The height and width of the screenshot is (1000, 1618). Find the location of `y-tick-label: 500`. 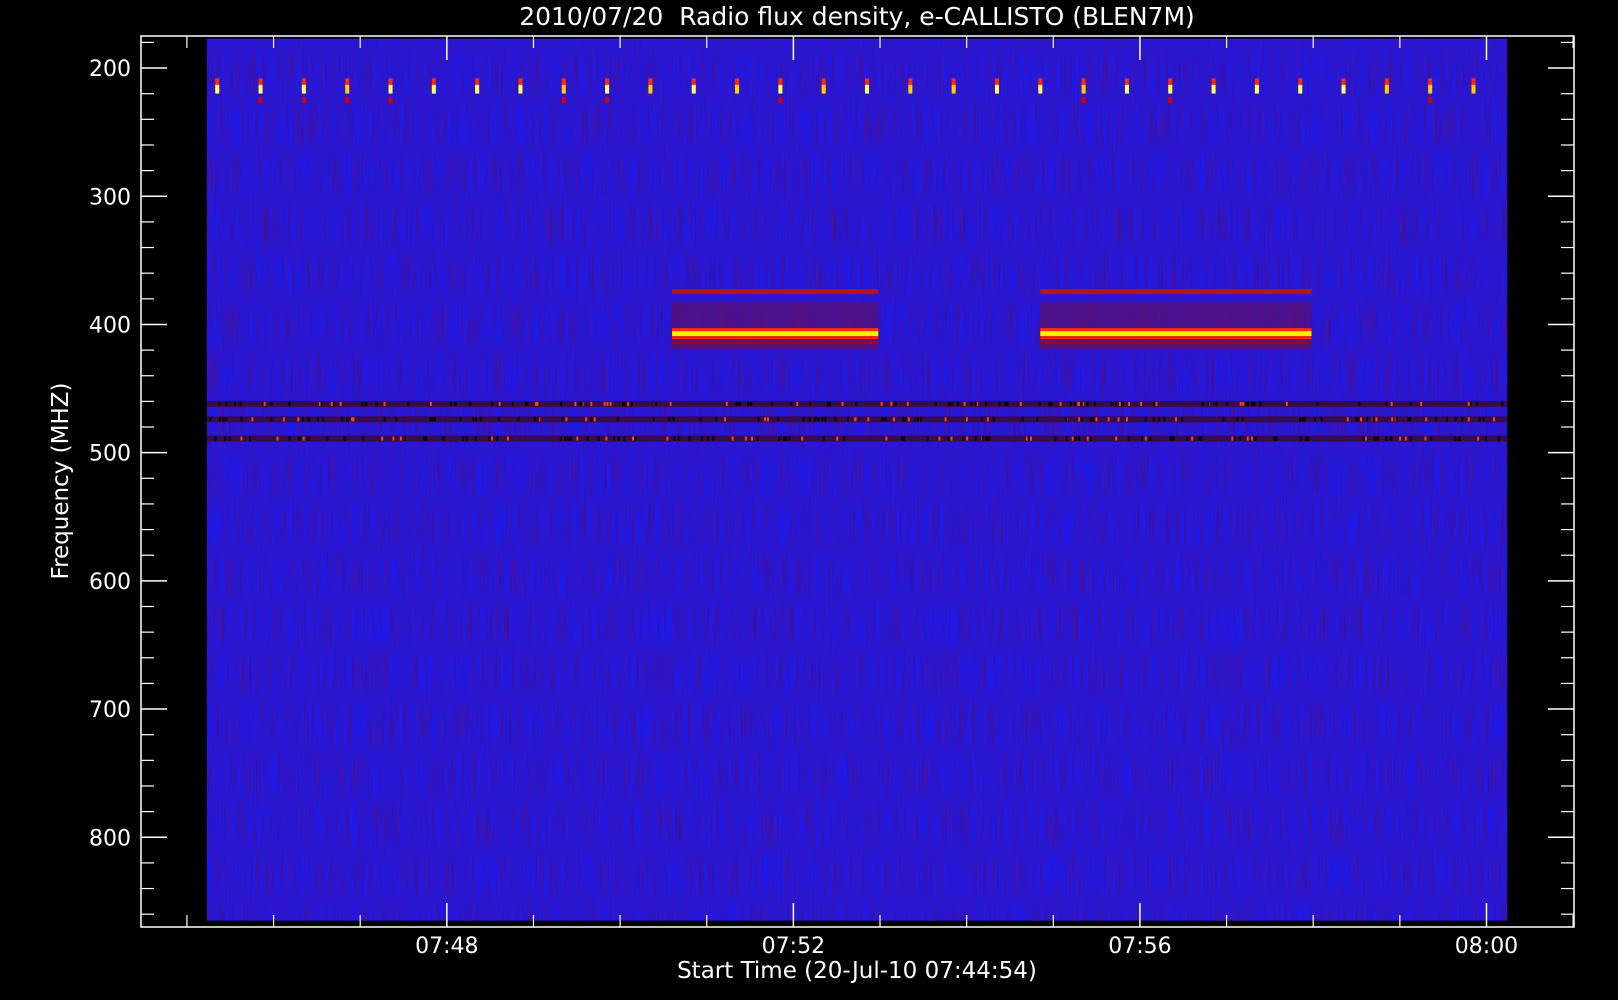

y-tick-label: 500 is located at coordinates (110, 454).